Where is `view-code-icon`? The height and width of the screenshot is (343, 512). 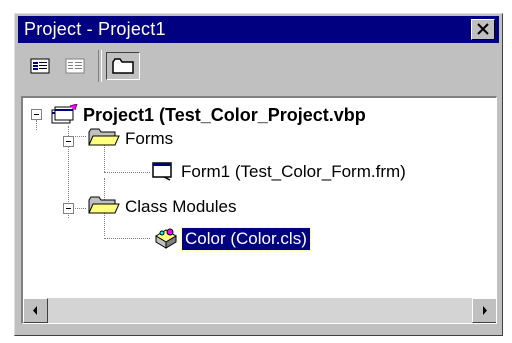 view-code-icon is located at coordinates (40, 66).